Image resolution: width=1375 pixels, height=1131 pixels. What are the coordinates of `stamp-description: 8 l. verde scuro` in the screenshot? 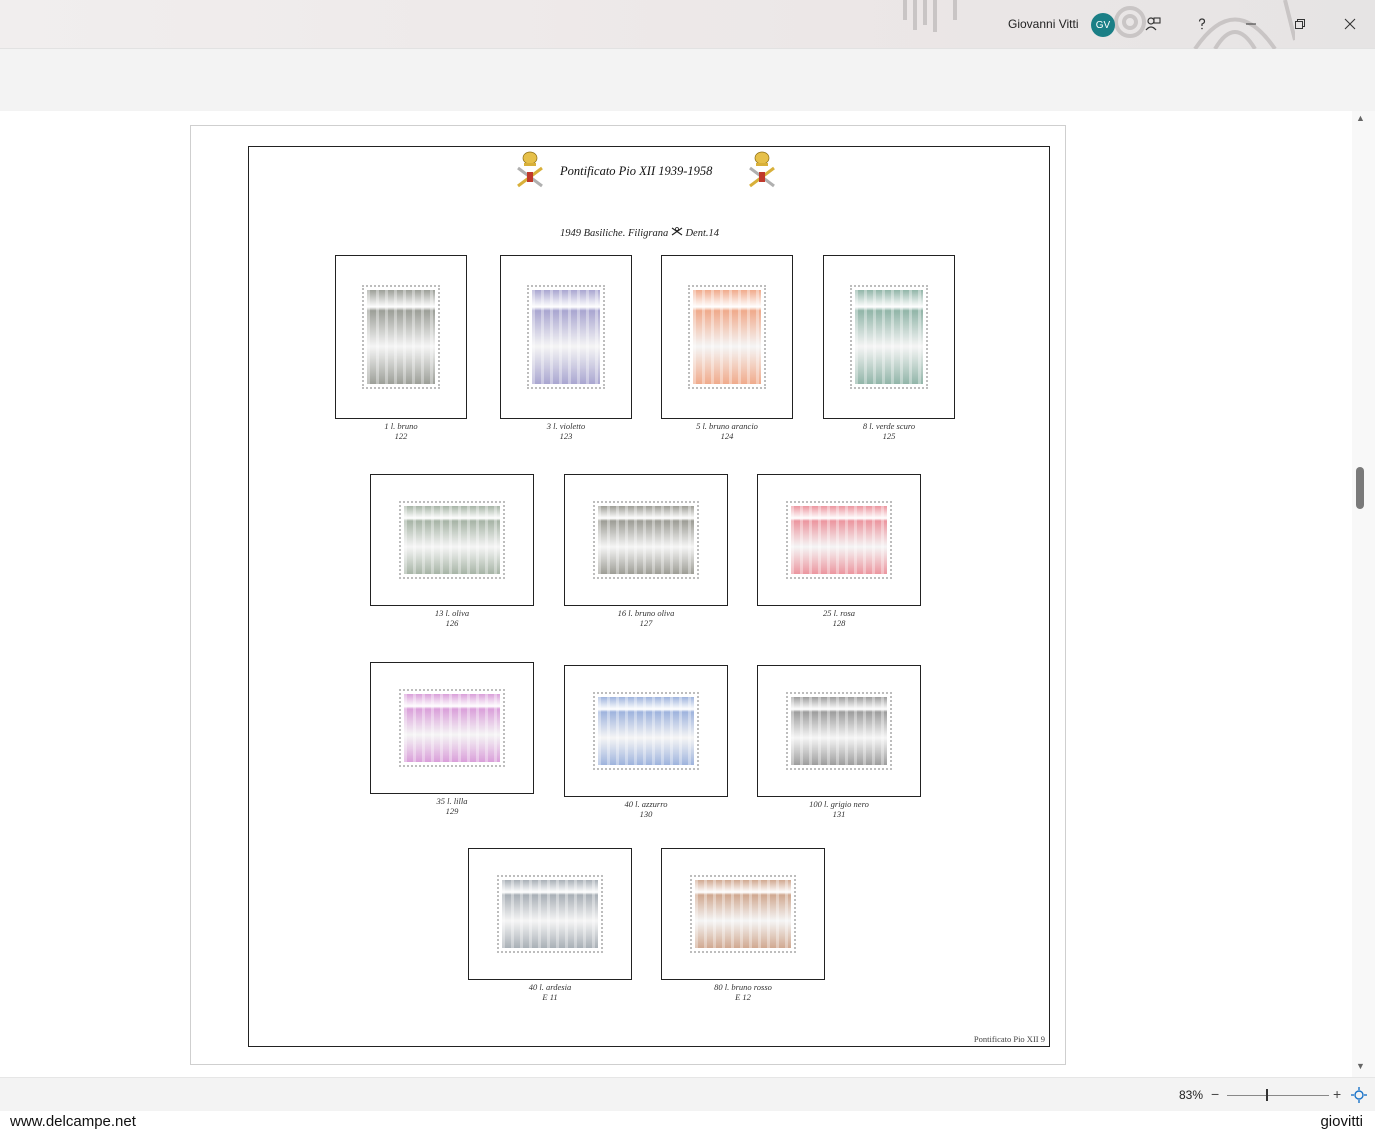 It's located at (889, 426).